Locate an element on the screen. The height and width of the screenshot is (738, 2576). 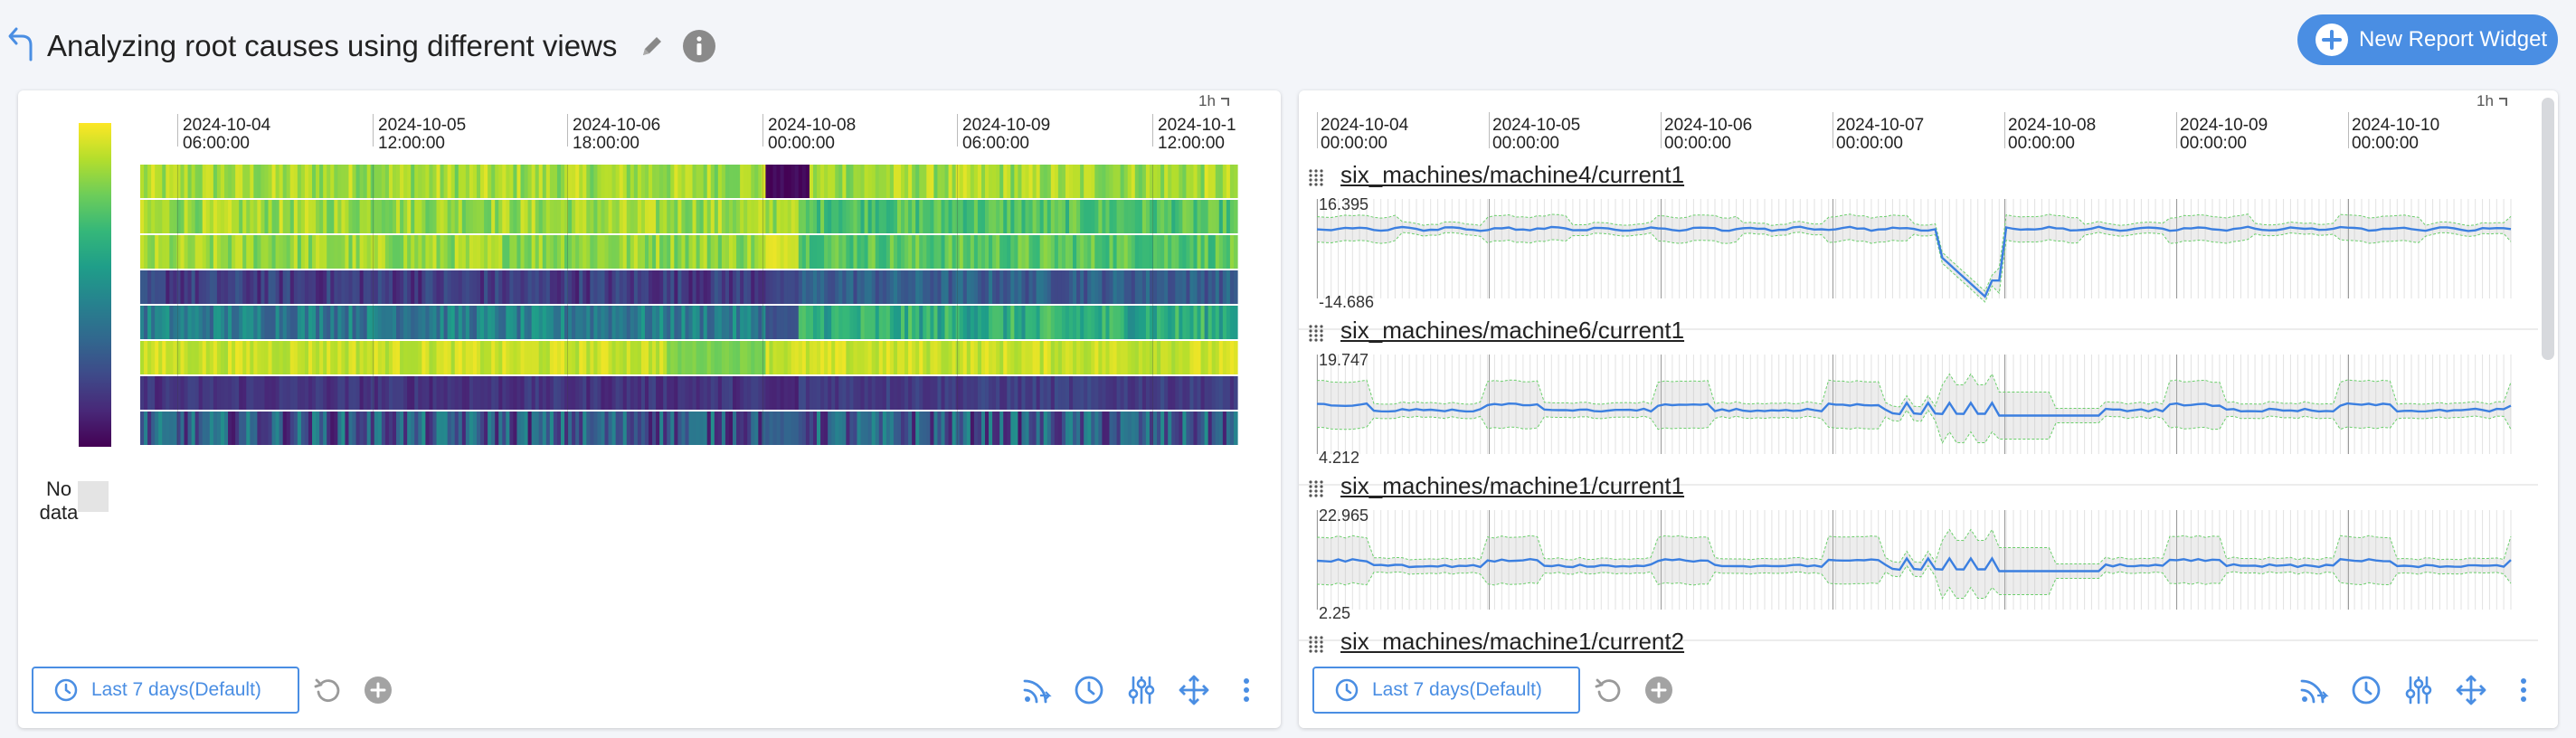
chart-title: six_machines/machine4/current1 is located at coordinates (1512, 175).